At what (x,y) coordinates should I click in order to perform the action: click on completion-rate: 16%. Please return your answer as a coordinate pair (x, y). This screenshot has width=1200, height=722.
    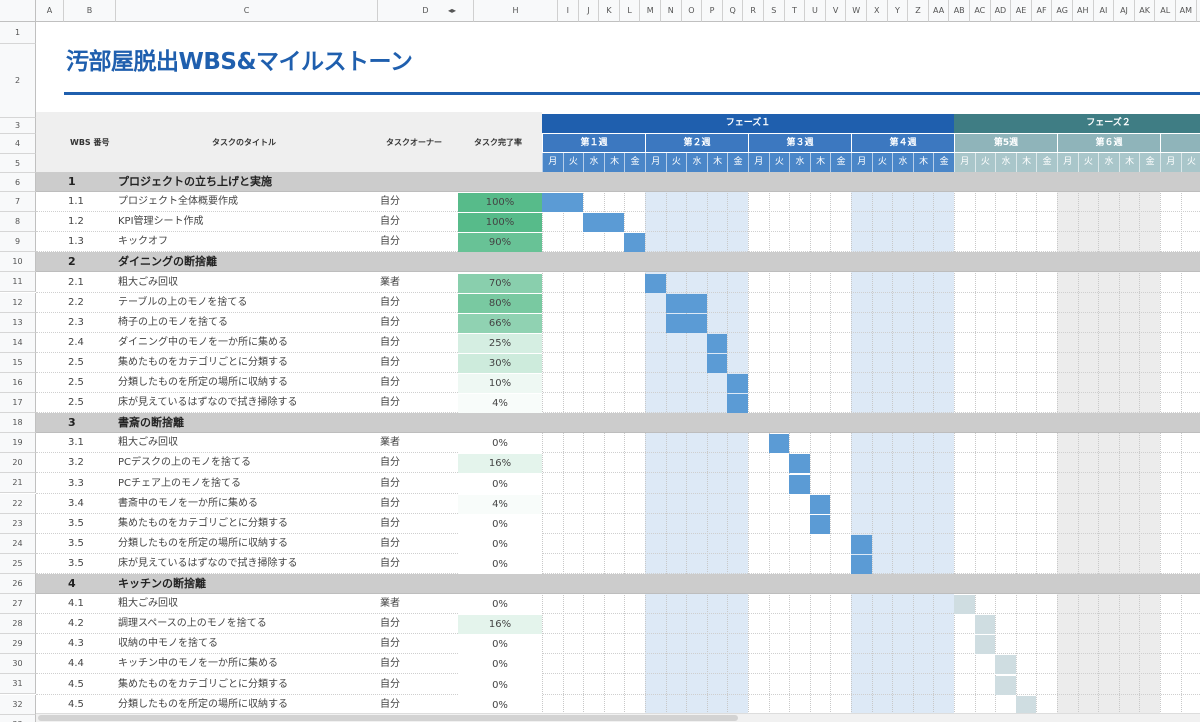
    Looking at the image, I should click on (500, 625).